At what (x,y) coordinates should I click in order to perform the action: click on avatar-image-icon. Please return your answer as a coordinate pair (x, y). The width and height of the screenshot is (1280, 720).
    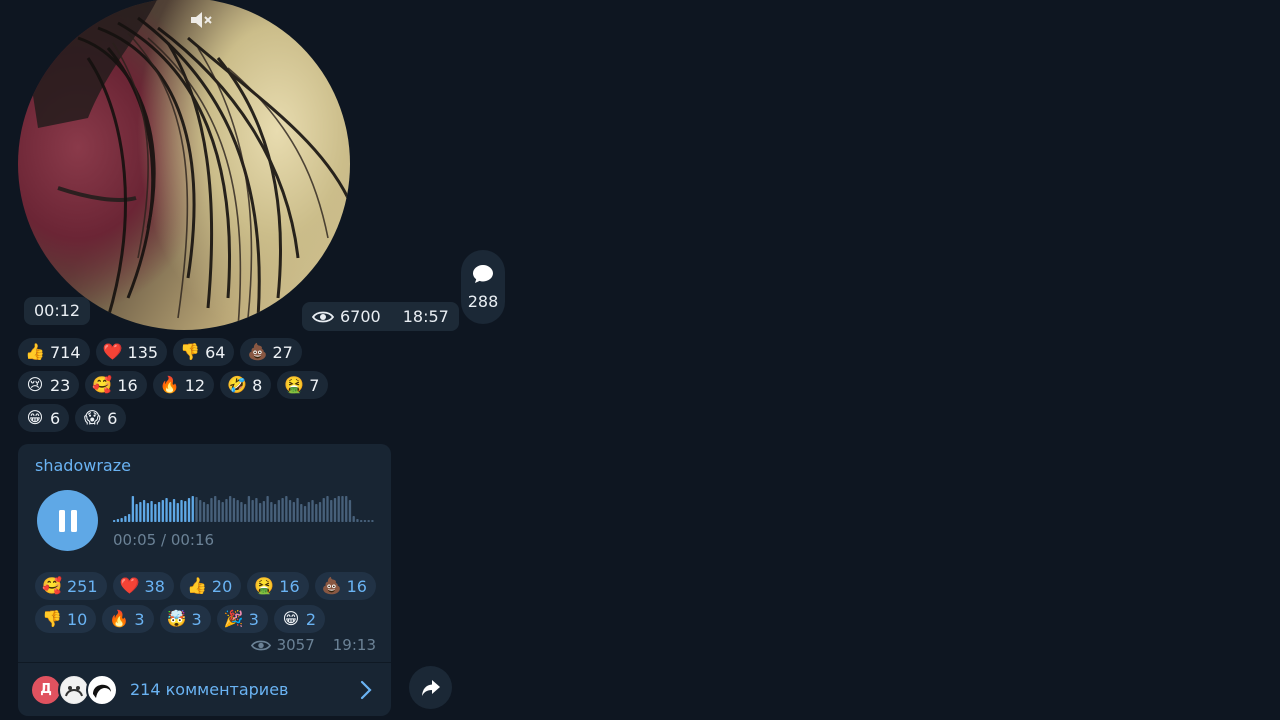
    Looking at the image, I should click on (74, 689).